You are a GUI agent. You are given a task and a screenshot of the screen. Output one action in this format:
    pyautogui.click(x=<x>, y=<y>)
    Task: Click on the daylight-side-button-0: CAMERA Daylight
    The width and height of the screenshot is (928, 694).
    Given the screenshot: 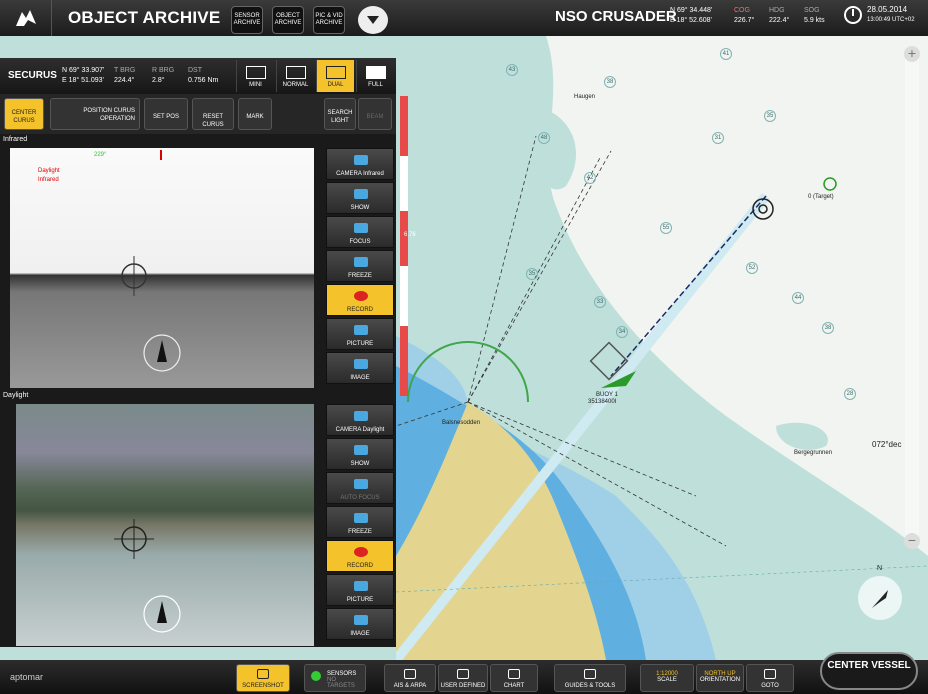 What is the action you would take?
    pyautogui.click(x=360, y=420)
    